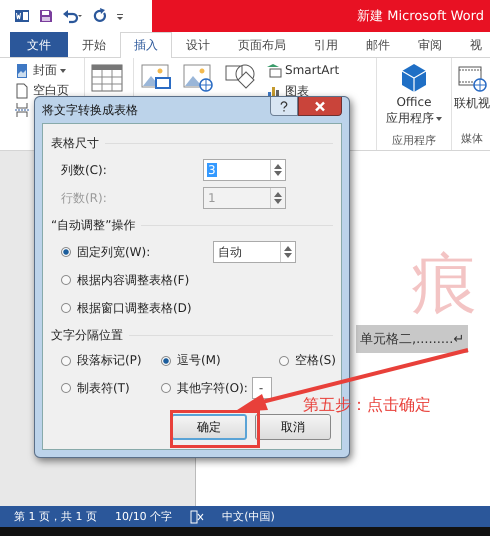 This screenshot has height=536, width=490. Describe the element at coordinates (46, 16) in the screenshot. I see `save-icon` at that location.